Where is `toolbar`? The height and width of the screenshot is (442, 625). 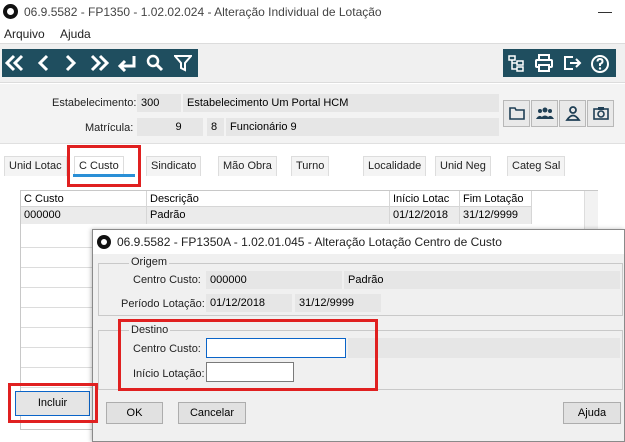 toolbar is located at coordinates (312, 63).